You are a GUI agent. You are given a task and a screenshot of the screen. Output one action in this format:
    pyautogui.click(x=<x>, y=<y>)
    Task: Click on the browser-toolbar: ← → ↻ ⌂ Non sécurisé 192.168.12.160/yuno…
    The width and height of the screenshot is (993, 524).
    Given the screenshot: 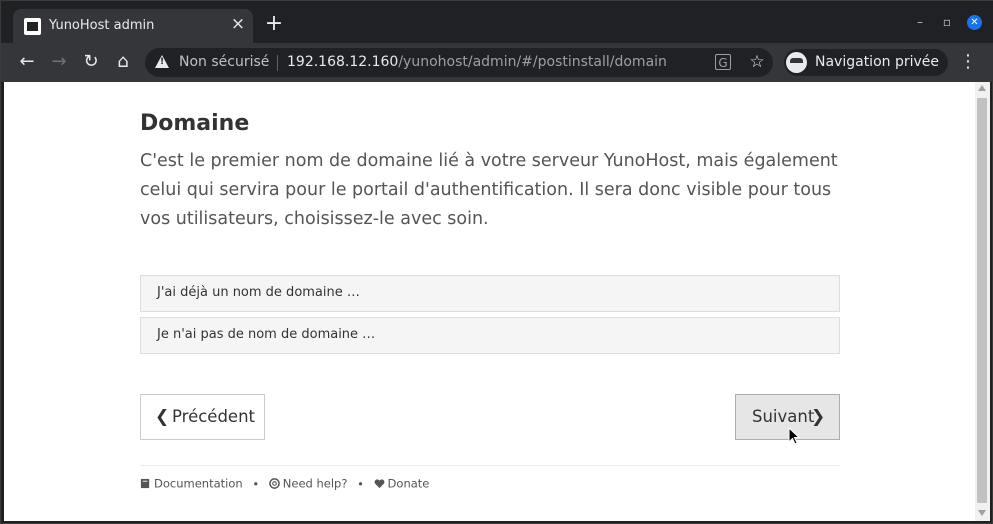 What is the action you would take?
    pyautogui.click(x=497, y=62)
    